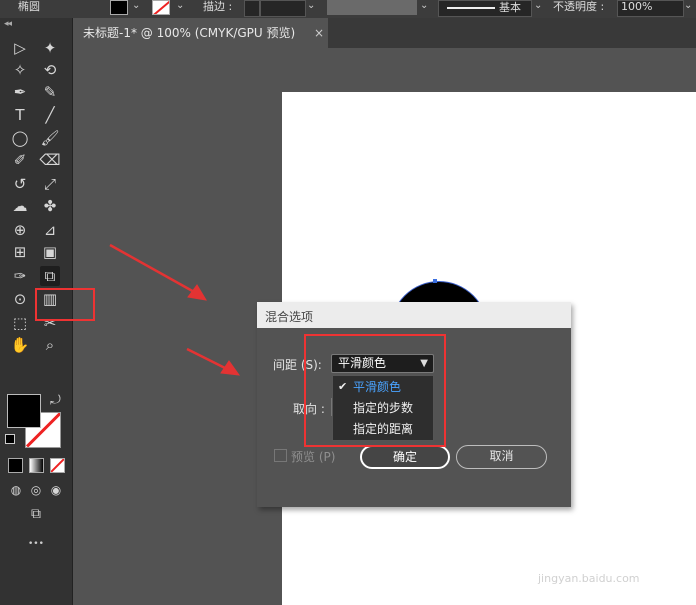 The height and width of the screenshot is (605, 696). What do you see at coordinates (175, 309) in the screenshot?
I see `annotation-arrows` at bounding box center [175, 309].